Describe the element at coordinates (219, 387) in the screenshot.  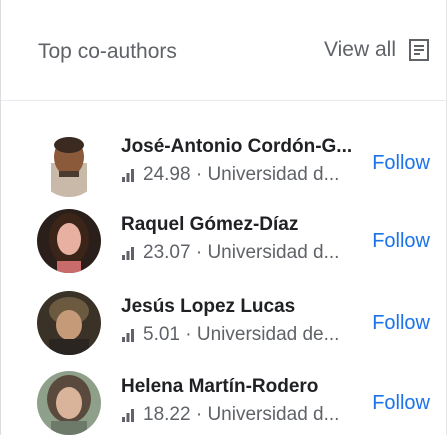
I see `coauthor-name: Helena Martín-Rodero` at that location.